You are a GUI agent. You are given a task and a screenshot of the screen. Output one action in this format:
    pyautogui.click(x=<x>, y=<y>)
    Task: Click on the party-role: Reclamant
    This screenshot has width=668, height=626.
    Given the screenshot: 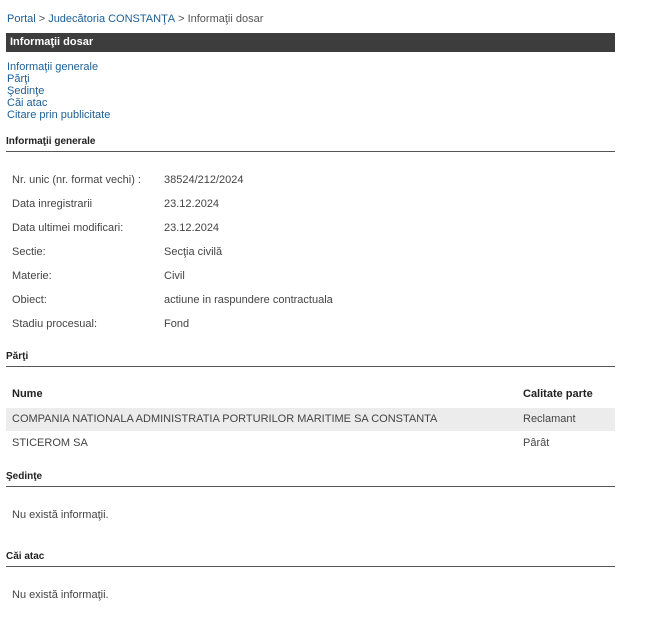 What is the action you would take?
    pyautogui.click(x=549, y=419)
    